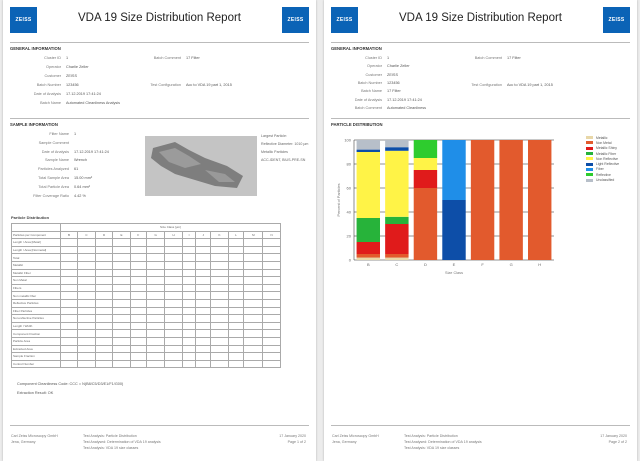 This screenshot has width=640, height=461. What do you see at coordinates (36, 250) in the screenshot?
I see `row-label: Length / Area [Nonmetal]` at bounding box center [36, 250].